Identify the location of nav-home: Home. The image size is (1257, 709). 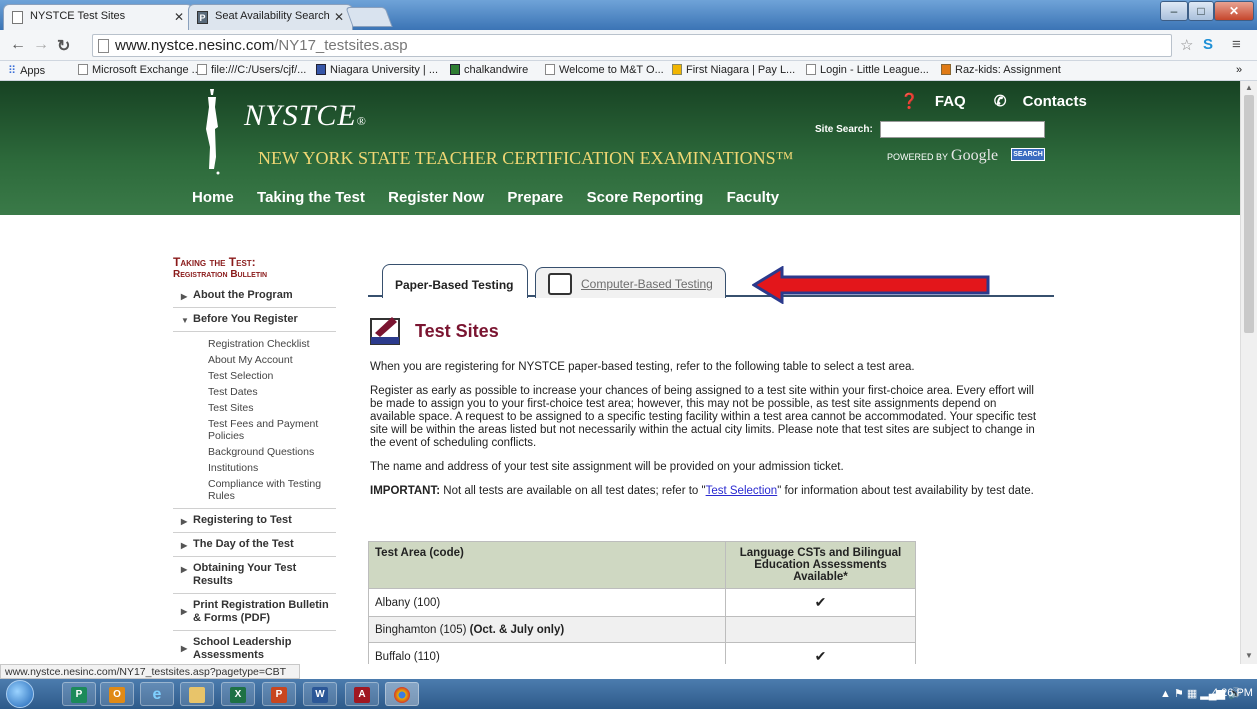
(213, 197).